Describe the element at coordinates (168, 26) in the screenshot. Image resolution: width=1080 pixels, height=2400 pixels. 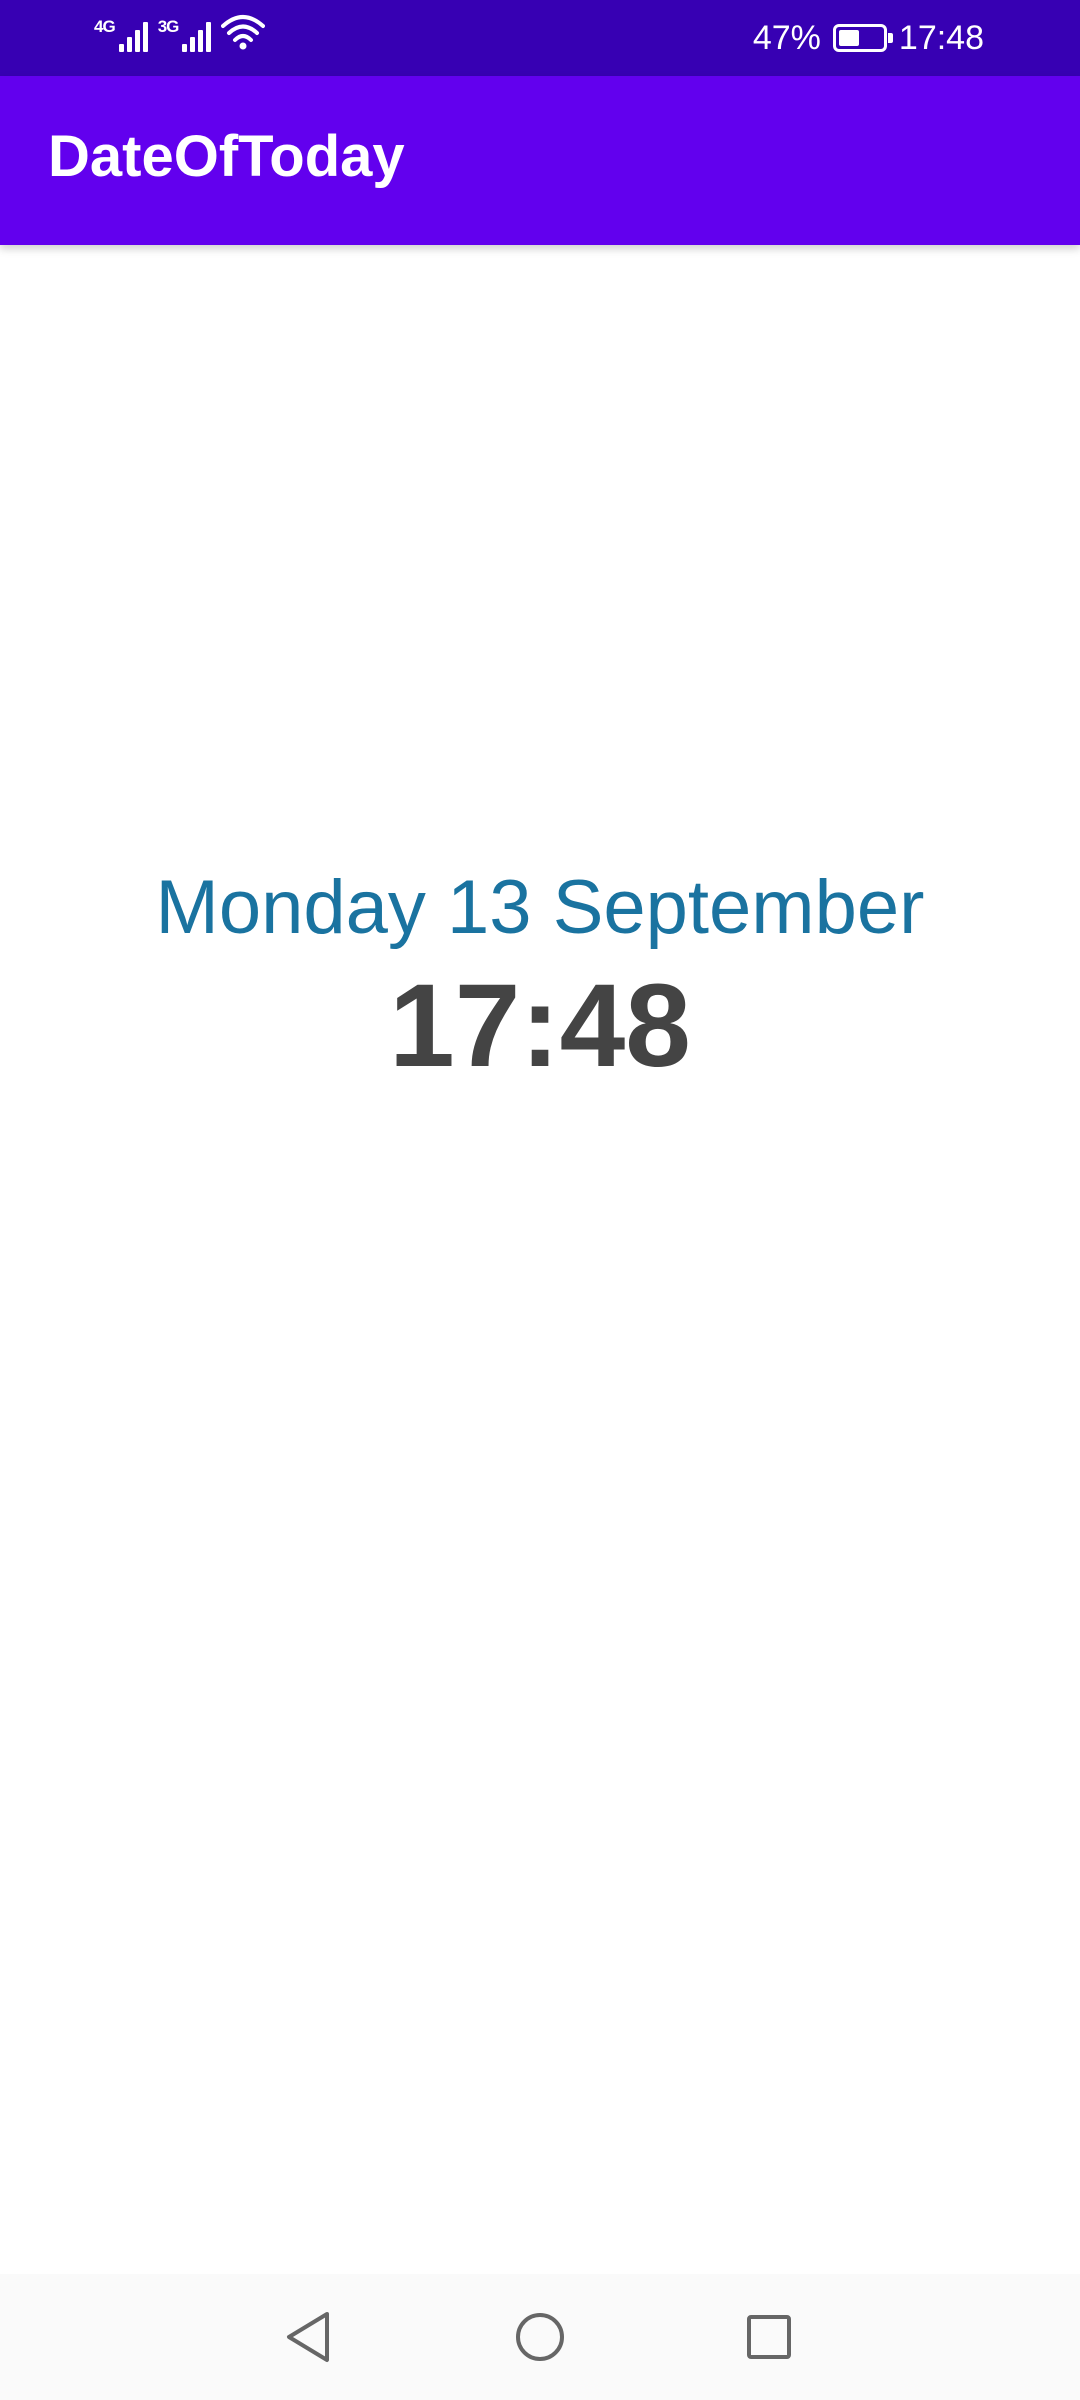
I see `network-type-label: 3G` at that location.